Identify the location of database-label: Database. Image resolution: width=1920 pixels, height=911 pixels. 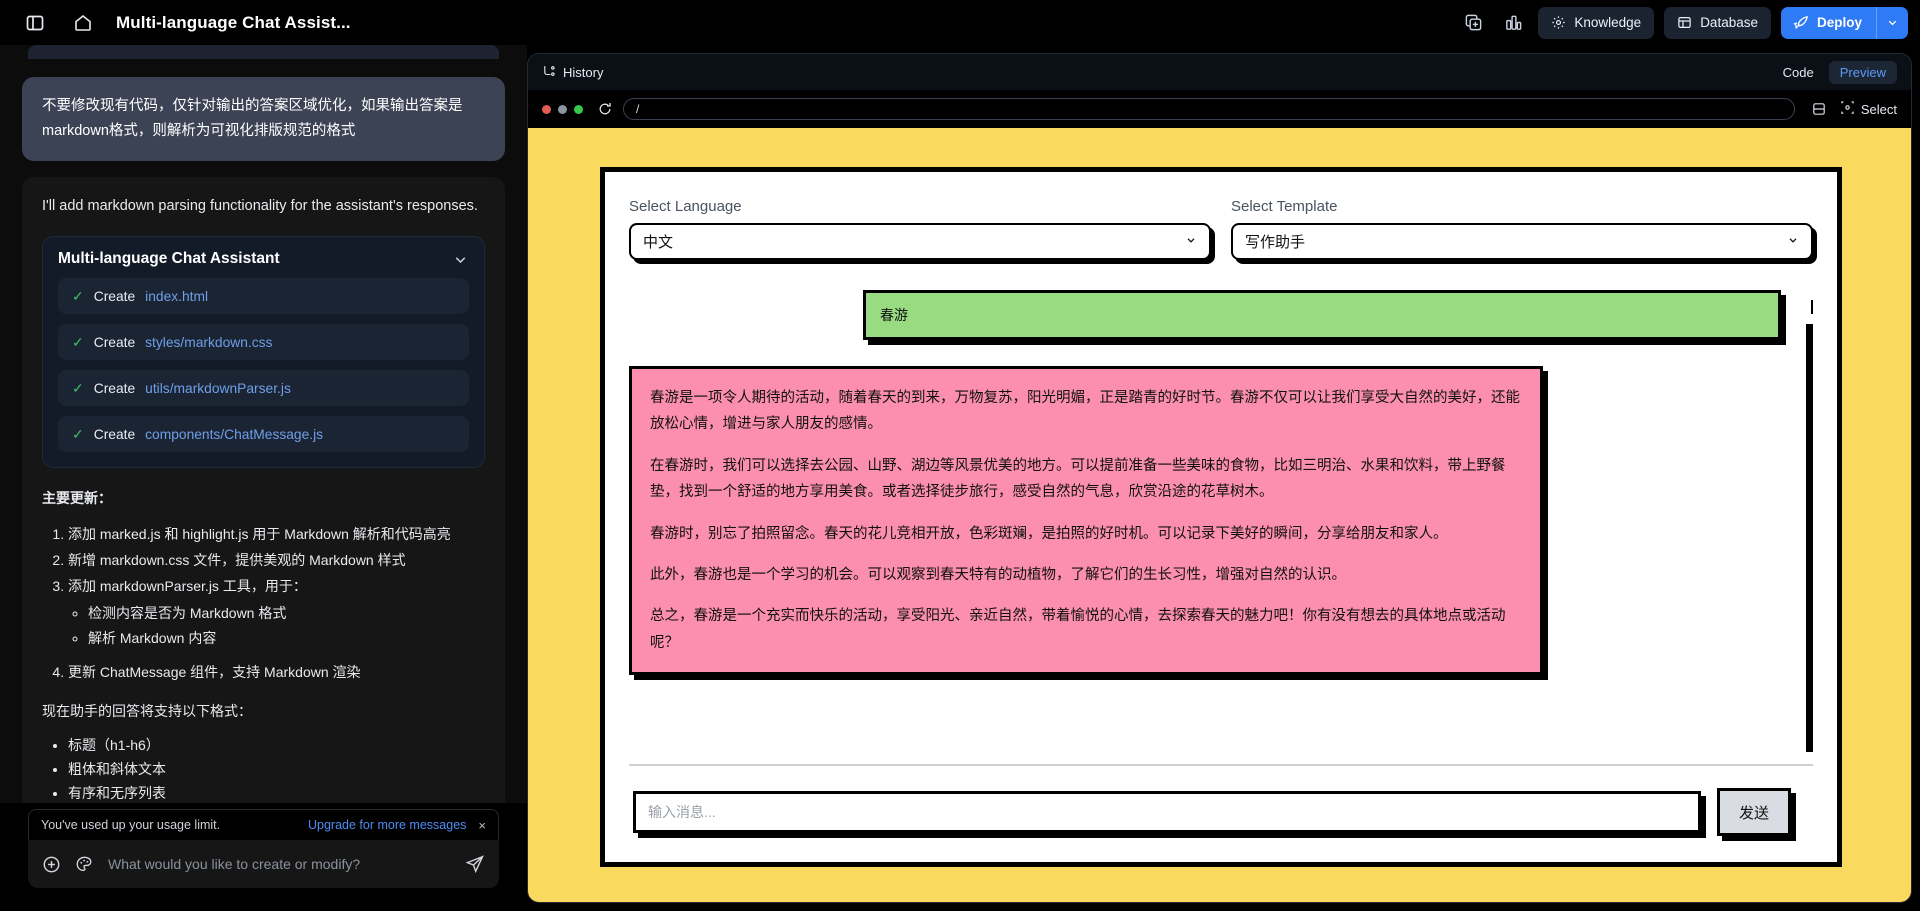
(1729, 22).